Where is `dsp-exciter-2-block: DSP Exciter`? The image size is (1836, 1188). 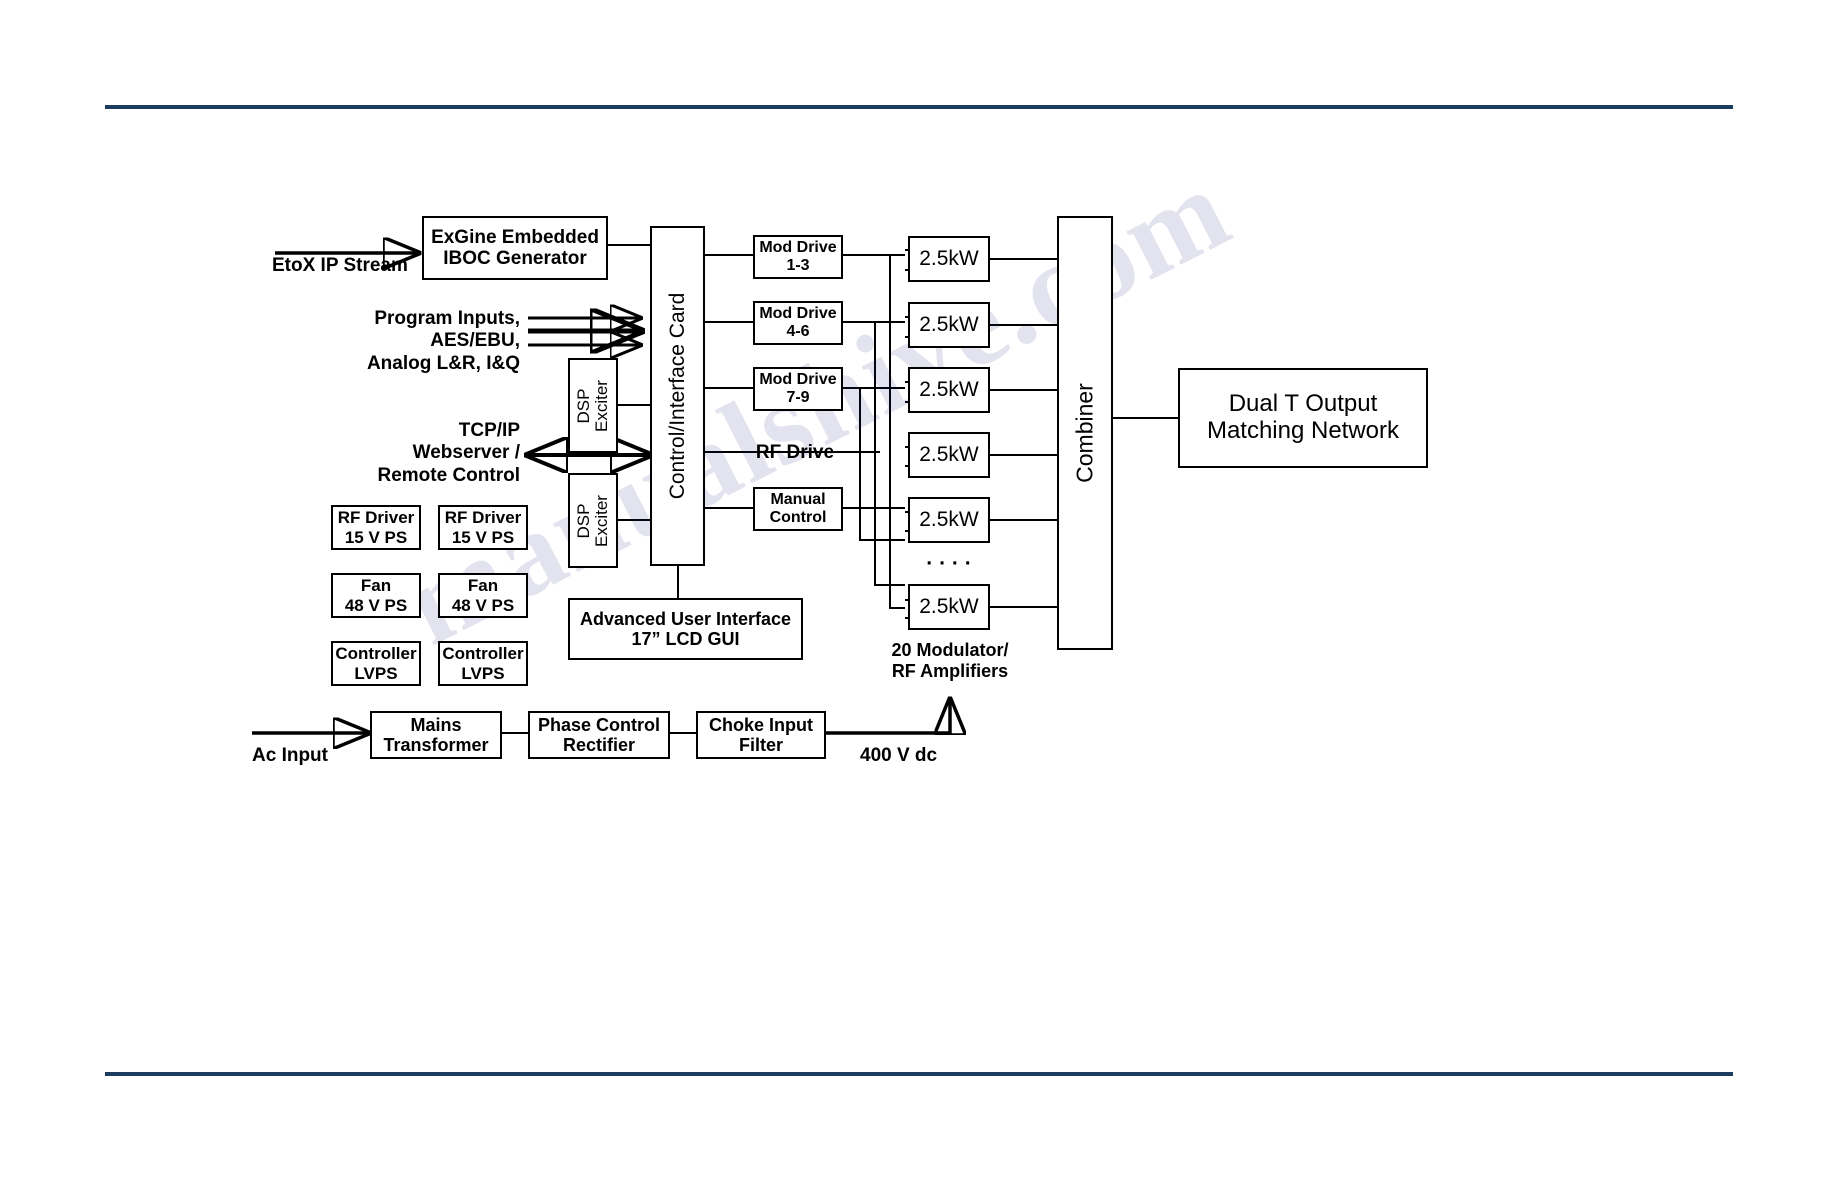 dsp-exciter-2-block: DSP Exciter is located at coordinates (593, 520).